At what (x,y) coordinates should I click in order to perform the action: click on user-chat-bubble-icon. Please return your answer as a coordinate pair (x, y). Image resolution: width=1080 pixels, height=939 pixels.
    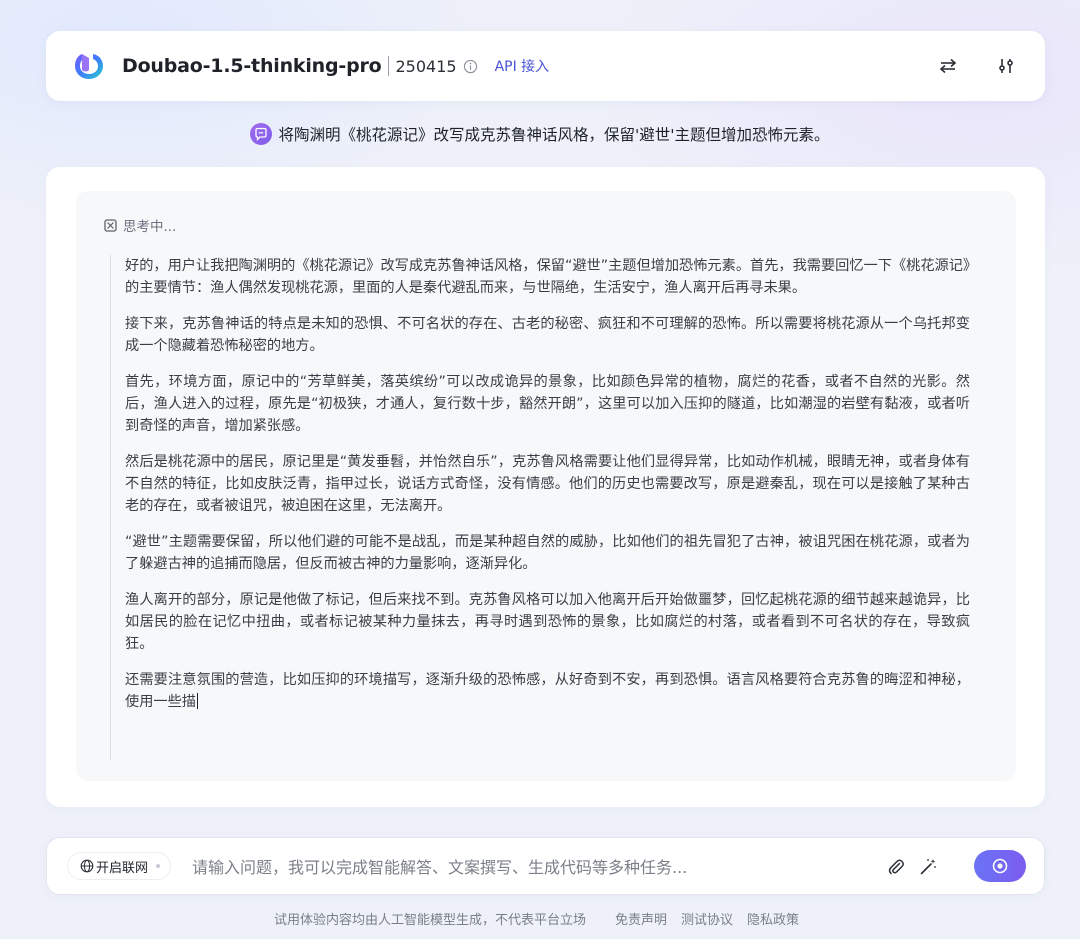
    Looking at the image, I should click on (261, 134).